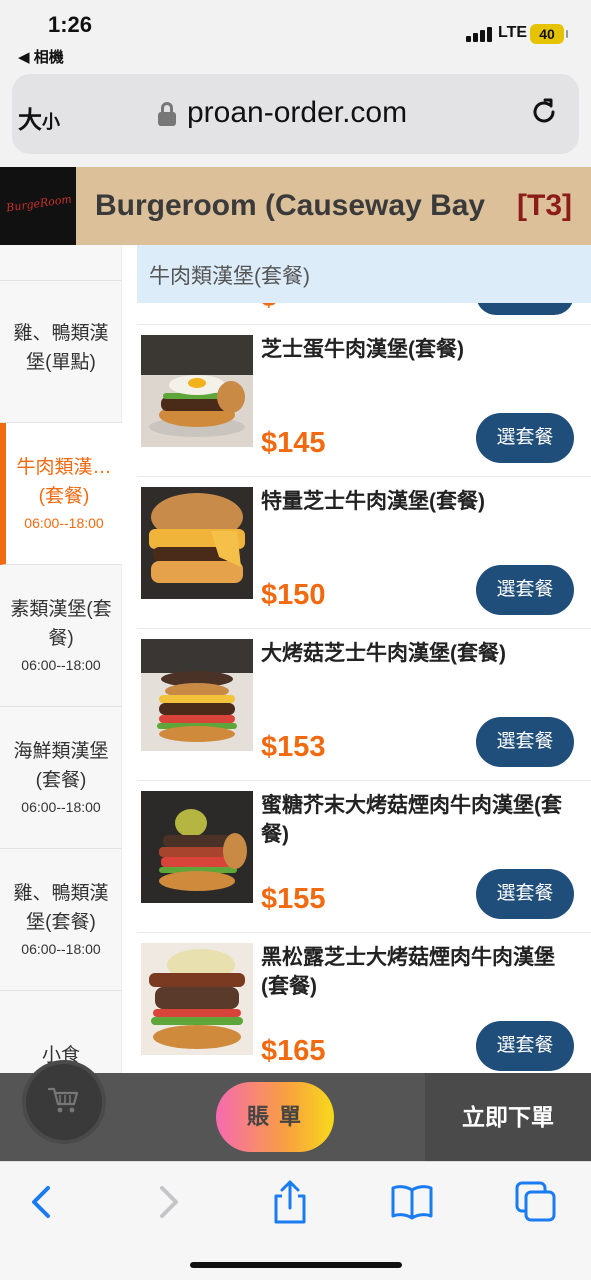 The height and width of the screenshot is (1280, 591). Describe the element at coordinates (290, 205) in the screenshot. I see `shop-name: Burgeroom (Causeway Bay` at that location.